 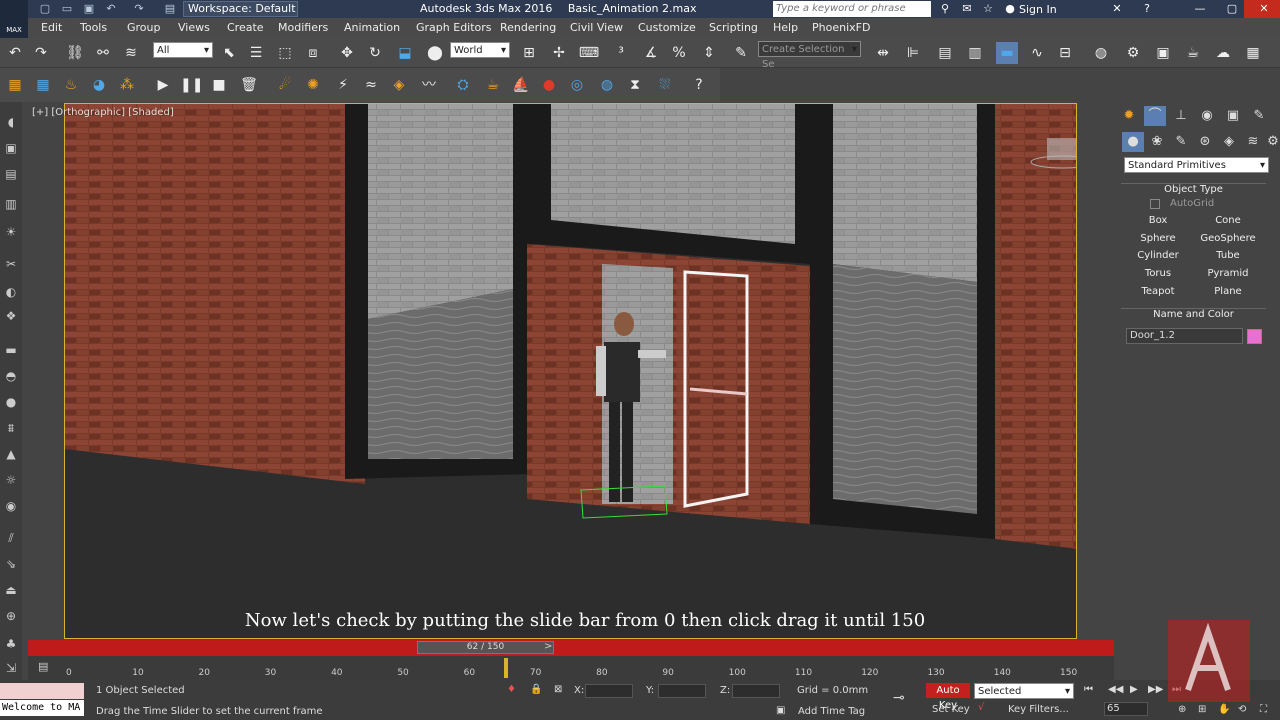 What do you see at coordinates (549, 85) in the screenshot?
I see `sphere-source-icon: ●` at bounding box center [549, 85].